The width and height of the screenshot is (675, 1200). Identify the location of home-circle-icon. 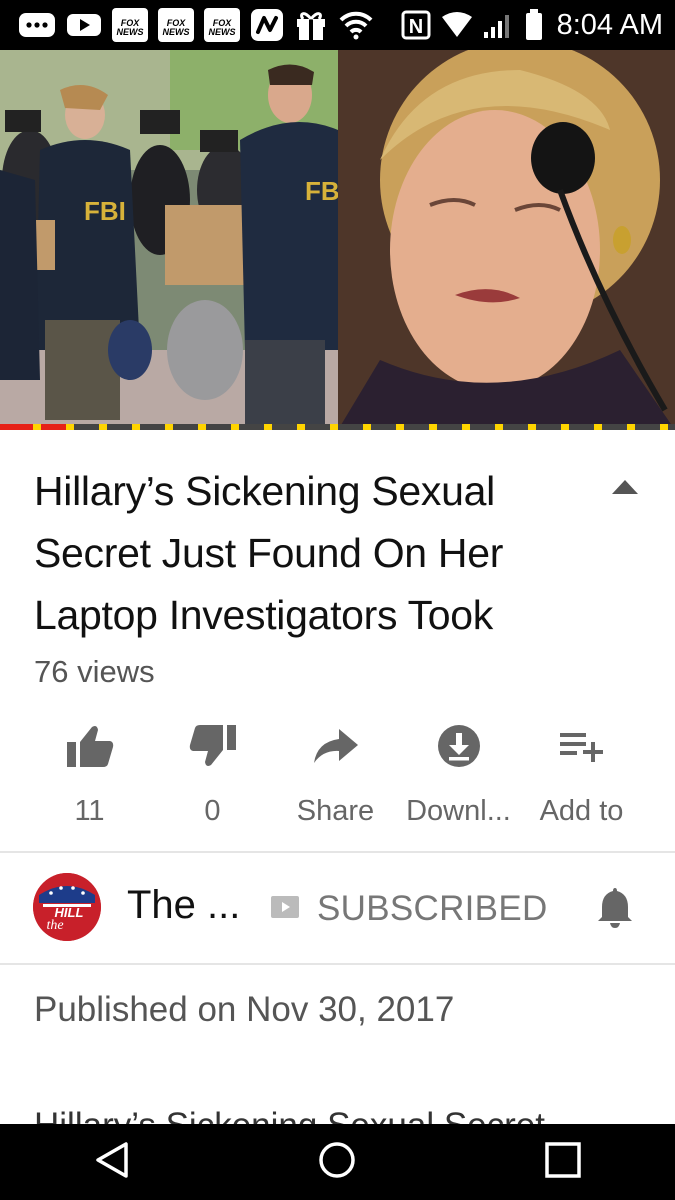
(336, 1159).